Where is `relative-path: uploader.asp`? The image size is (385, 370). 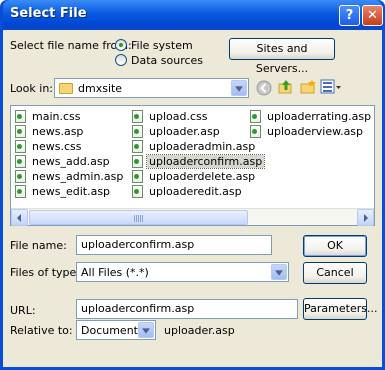
relative-path: uploader.asp is located at coordinates (199, 330).